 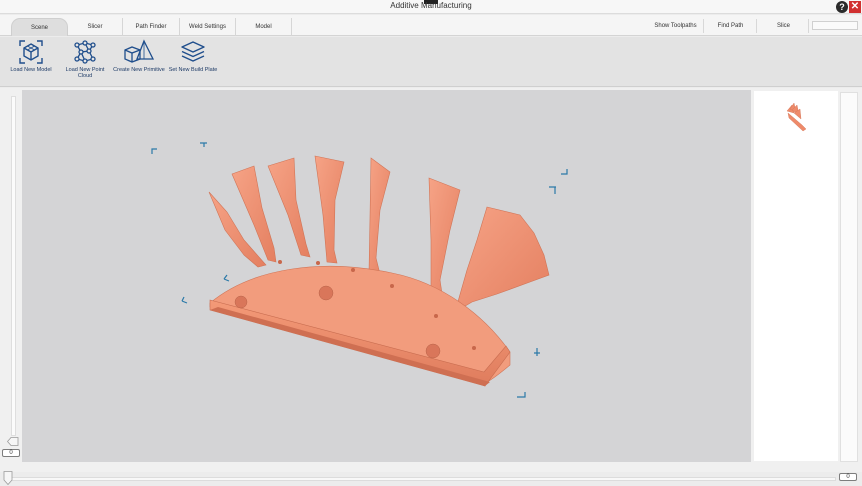 I want to click on find-path-button: Find Path, so click(x=731, y=26).